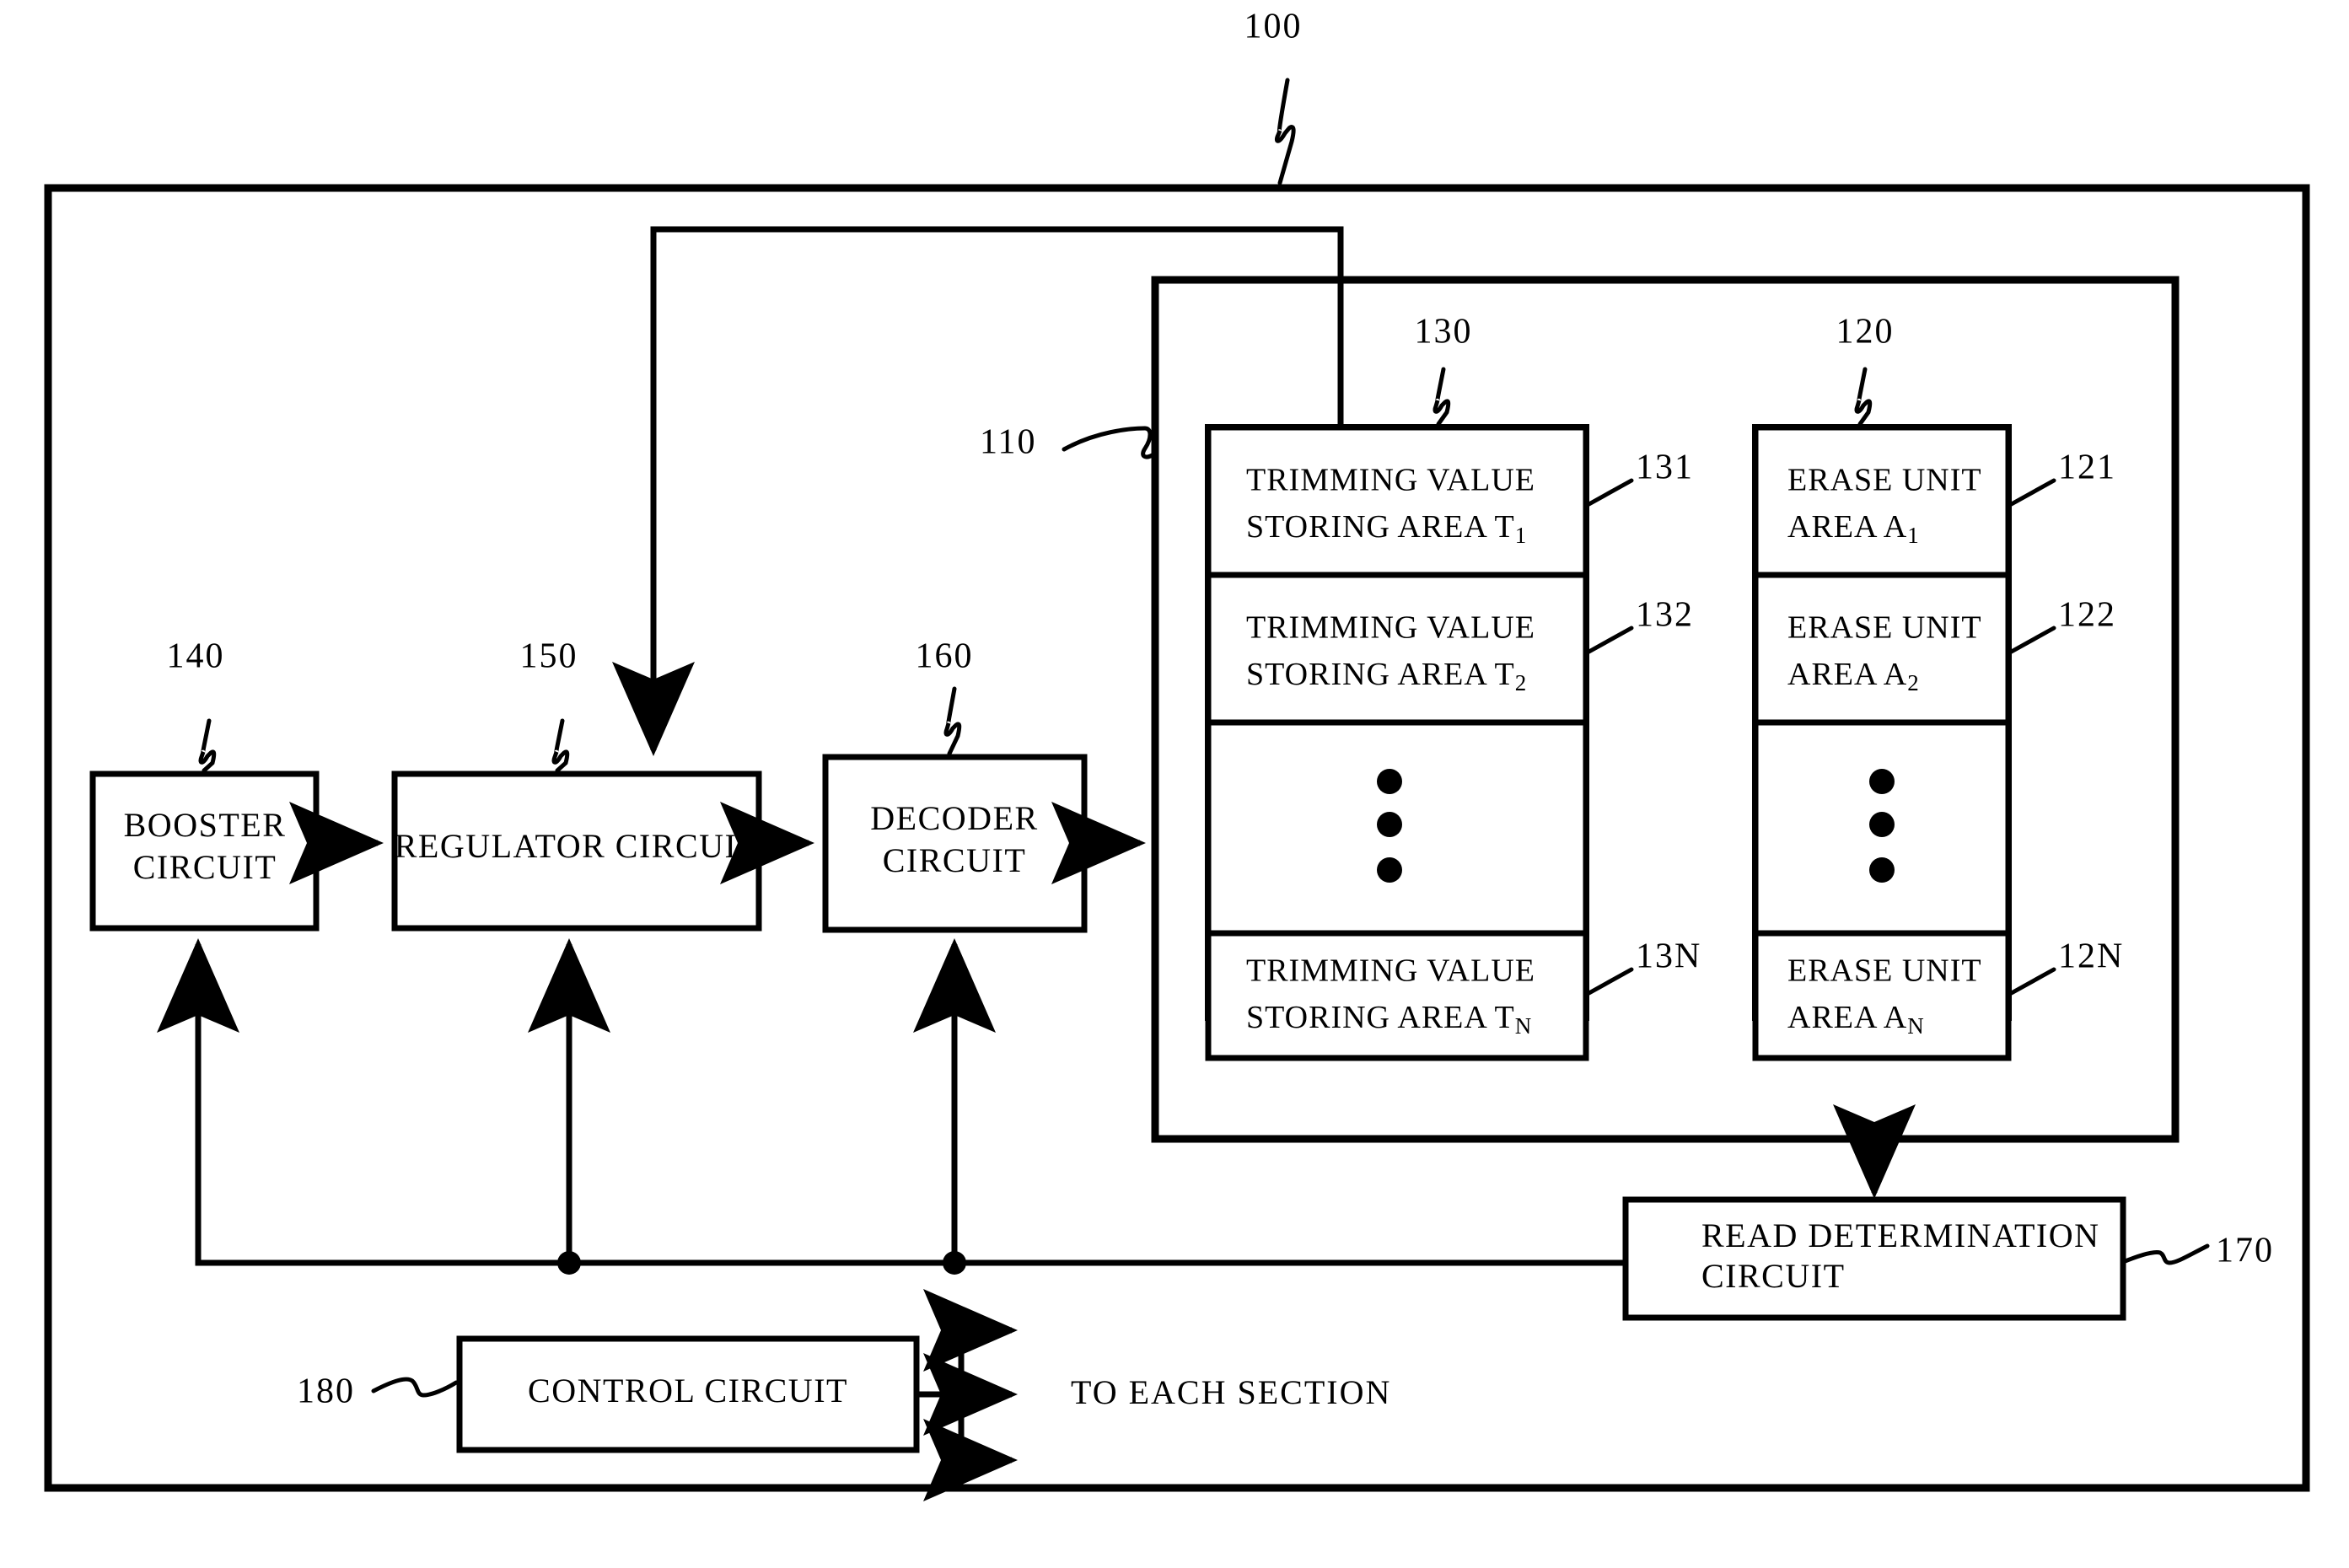 This screenshot has width=2349, height=1568. What do you see at coordinates (1865, 333) in the screenshot?
I see `ref-number-120: 120` at bounding box center [1865, 333].